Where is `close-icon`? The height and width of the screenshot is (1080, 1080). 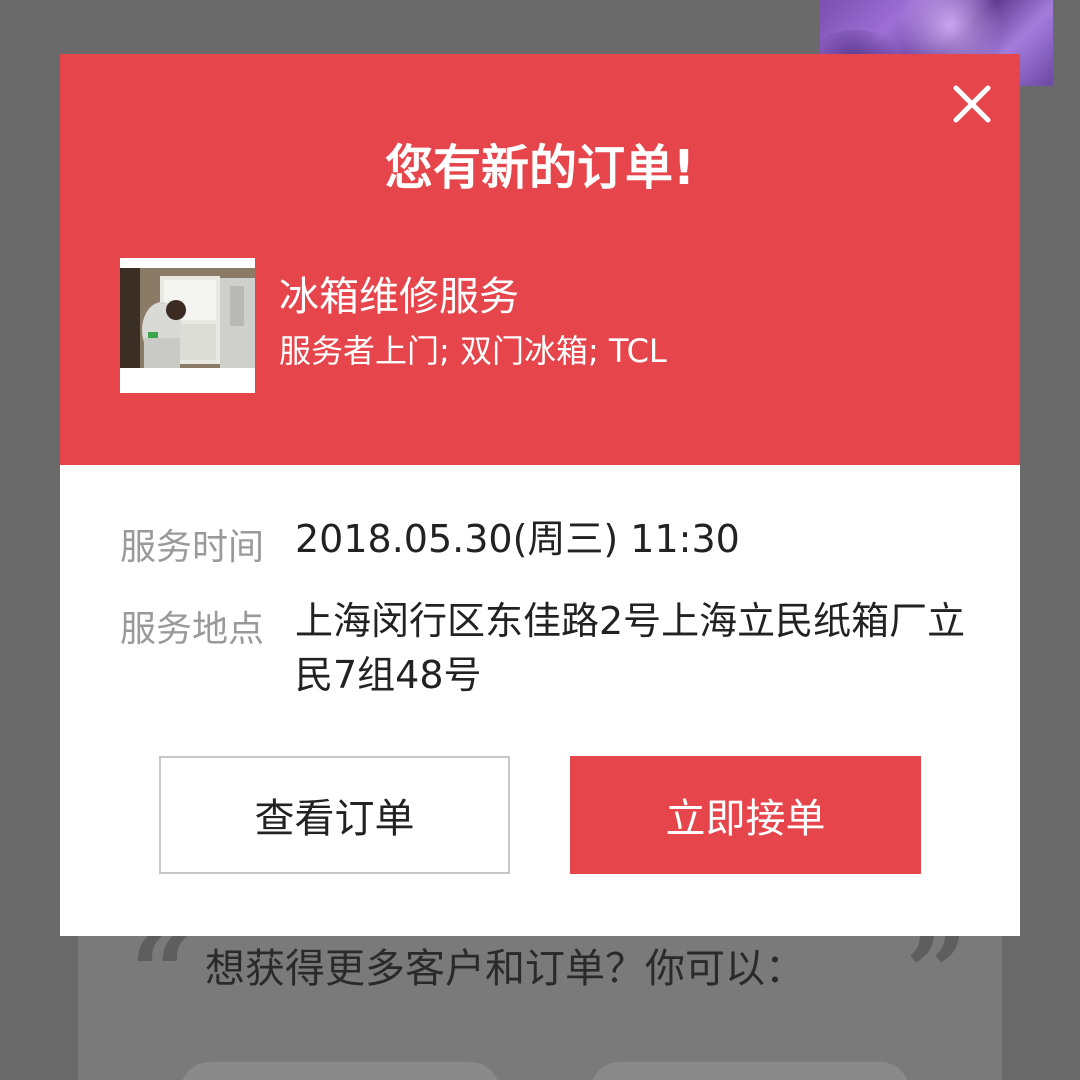
close-icon is located at coordinates (972, 104).